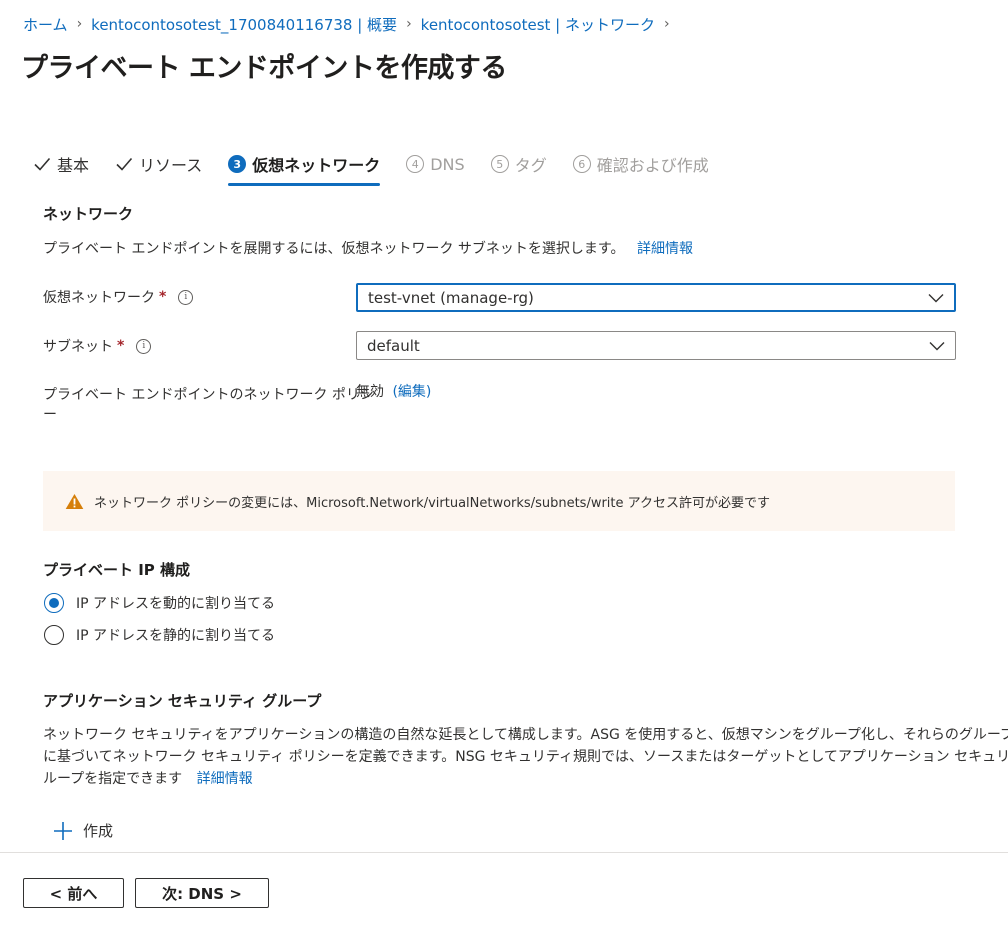 This screenshot has height=935, width=1008. Describe the element at coordinates (393, 345) in the screenshot. I see `subnet-select-value: default` at that location.